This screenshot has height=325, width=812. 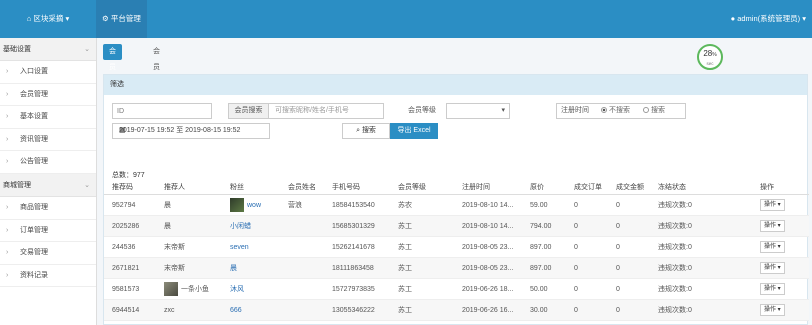 I want to click on sidebar-item-label: 资讯管理, so click(x=34, y=139).